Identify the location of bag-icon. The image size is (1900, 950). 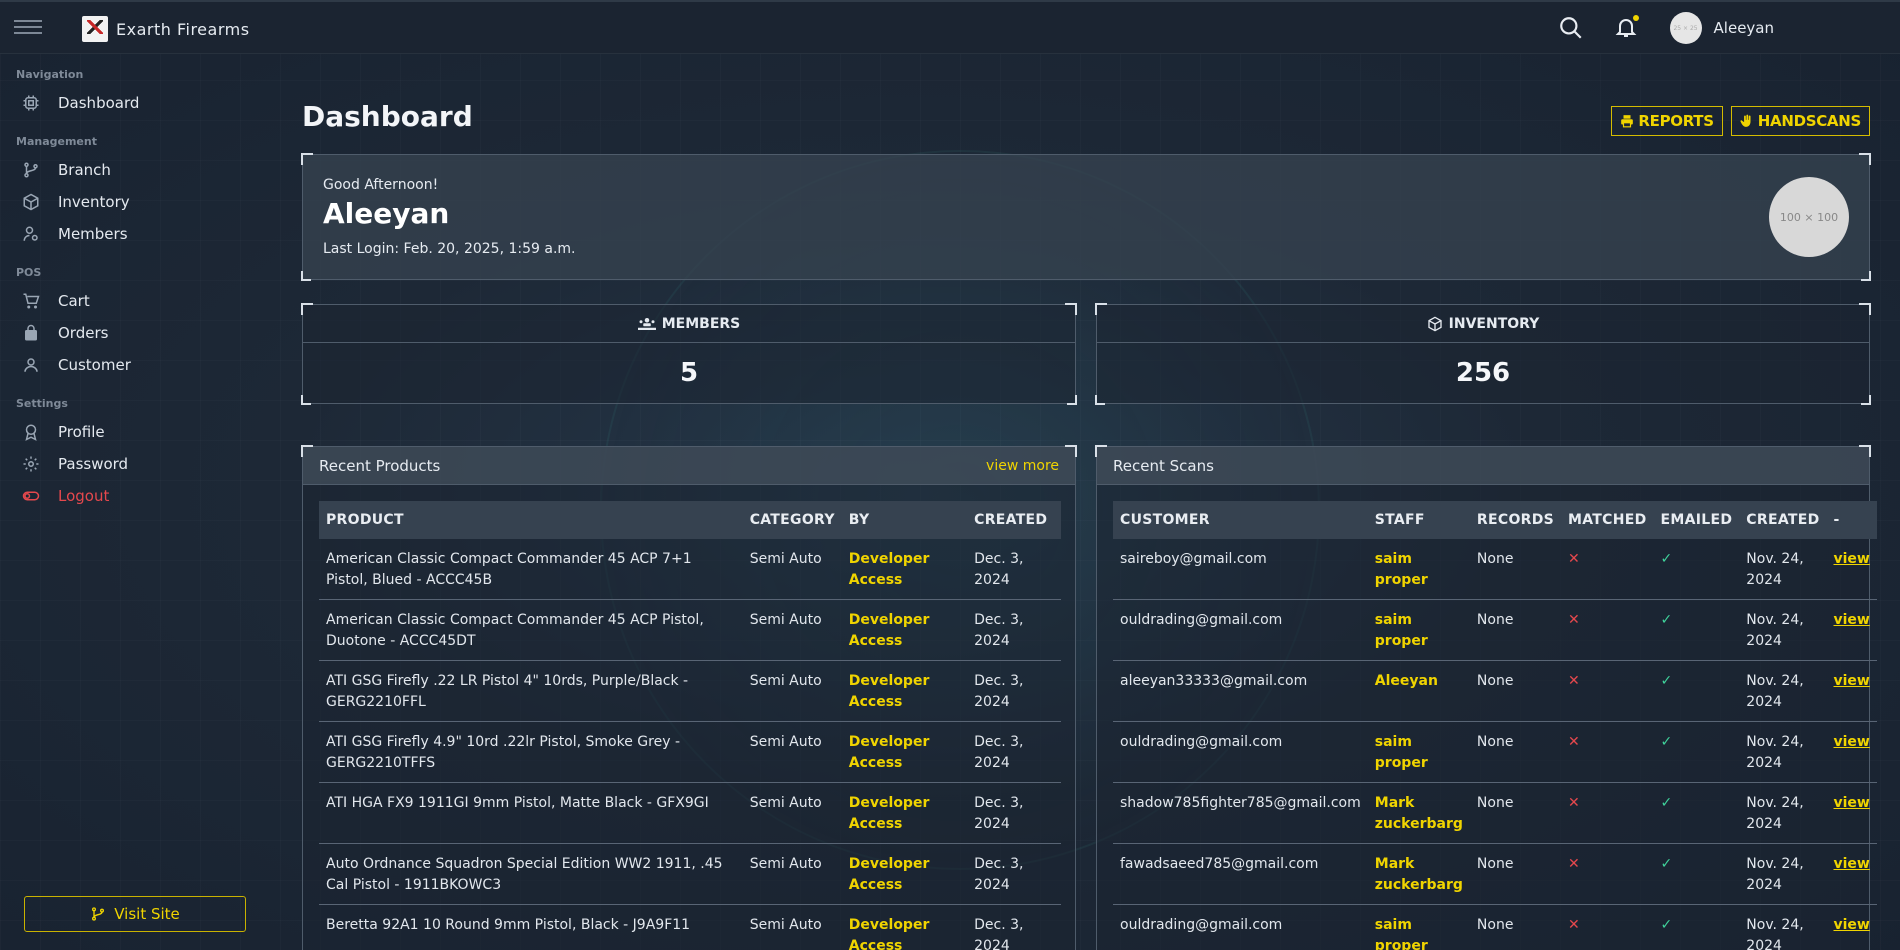
(31, 332).